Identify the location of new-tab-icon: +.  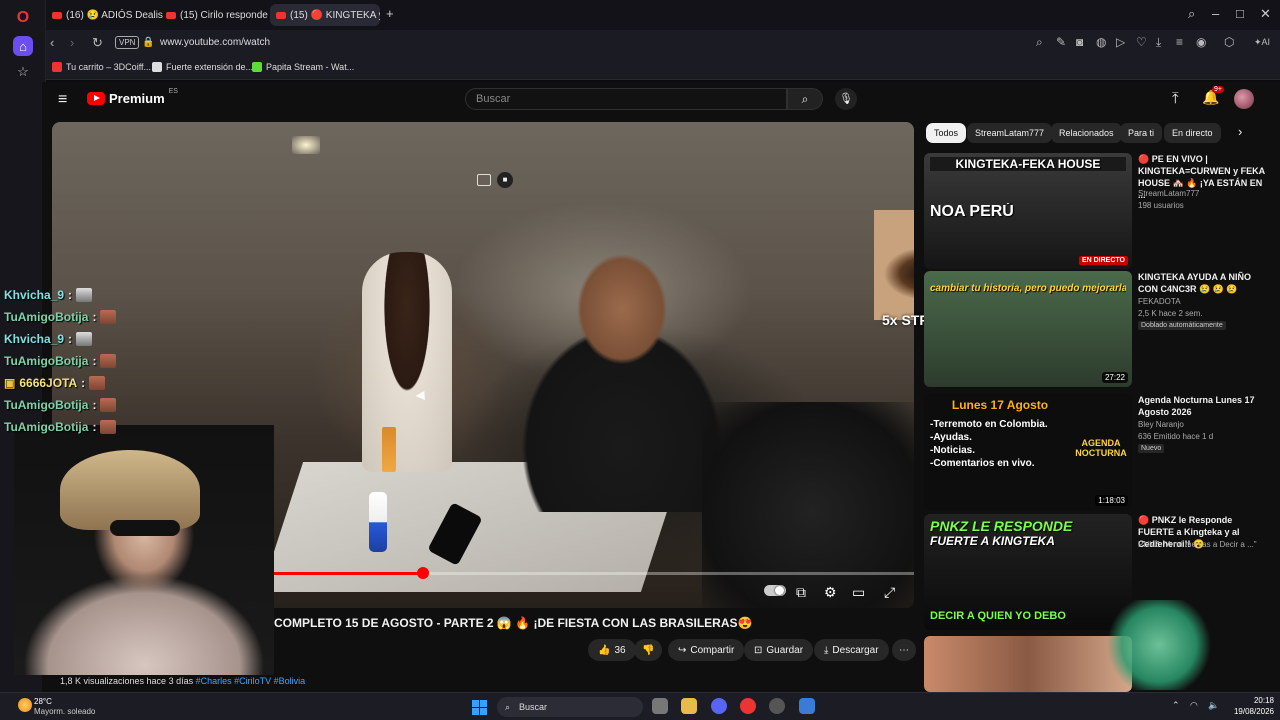
(390, 13).